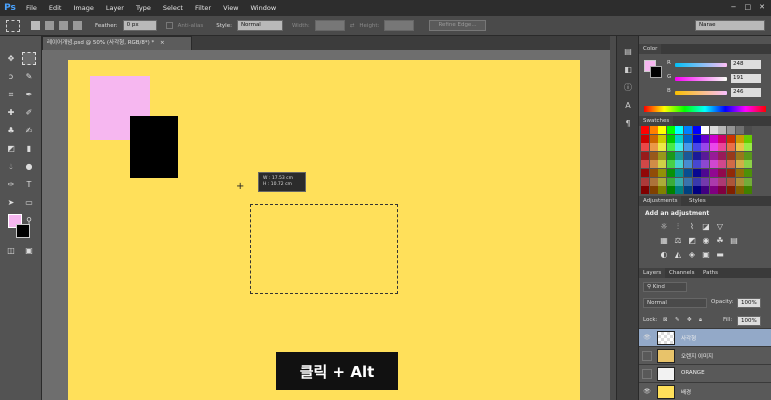 The width and height of the screenshot is (771, 400). Describe the element at coordinates (730, 25) in the screenshot. I see `workspace-select: Narae` at that location.